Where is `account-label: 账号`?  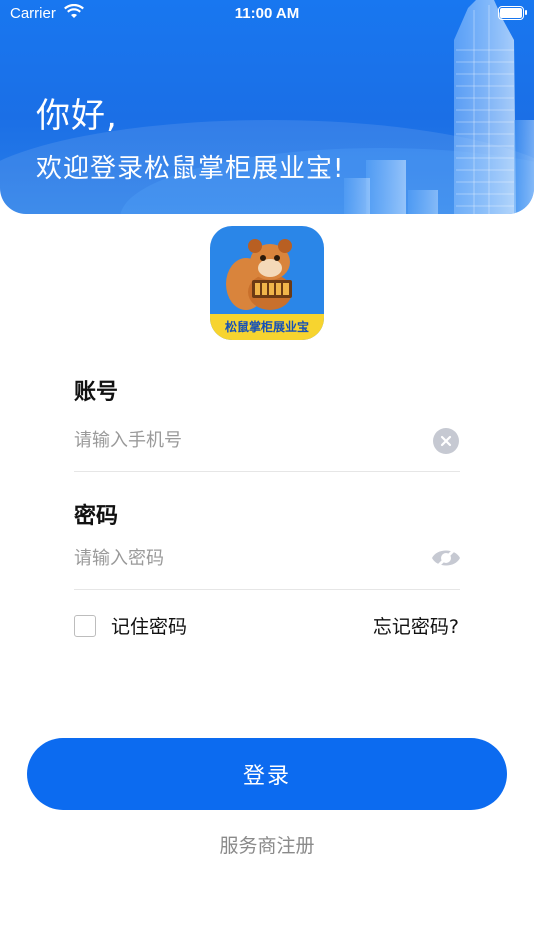
account-label: 账号 is located at coordinates (96, 392).